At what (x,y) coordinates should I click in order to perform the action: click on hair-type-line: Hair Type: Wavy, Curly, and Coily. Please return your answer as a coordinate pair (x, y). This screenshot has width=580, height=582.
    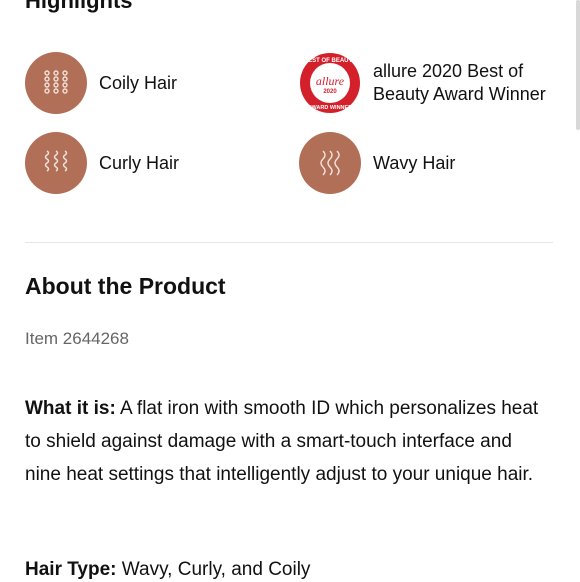
    Looking at the image, I should click on (167, 570).